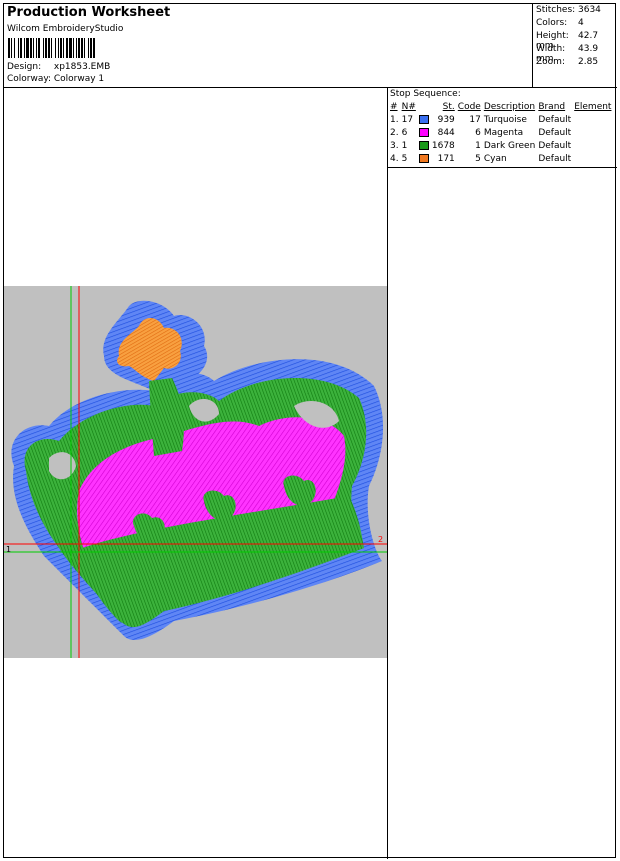 The width and height of the screenshot is (620, 861). Describe the element at coordinates (593, 106) in the screenshot. I see `col-header: Element` at that location.